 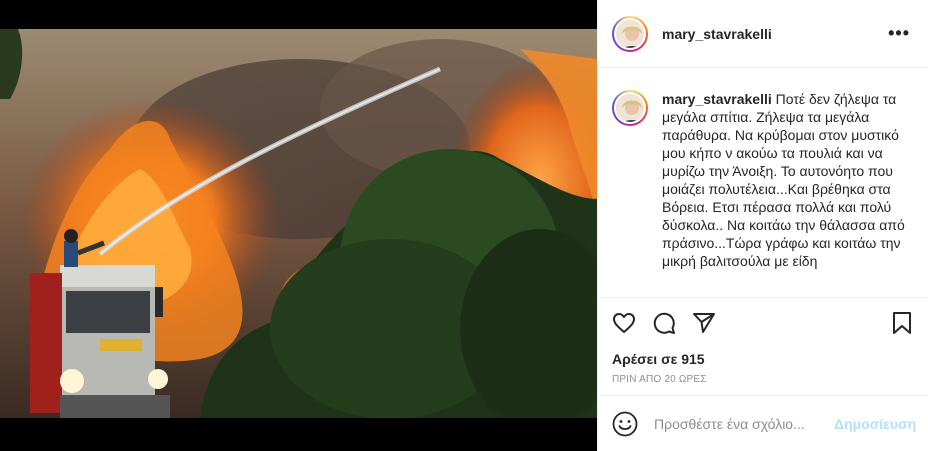 I want to click on comment-icon, so click(x=664, y=323).